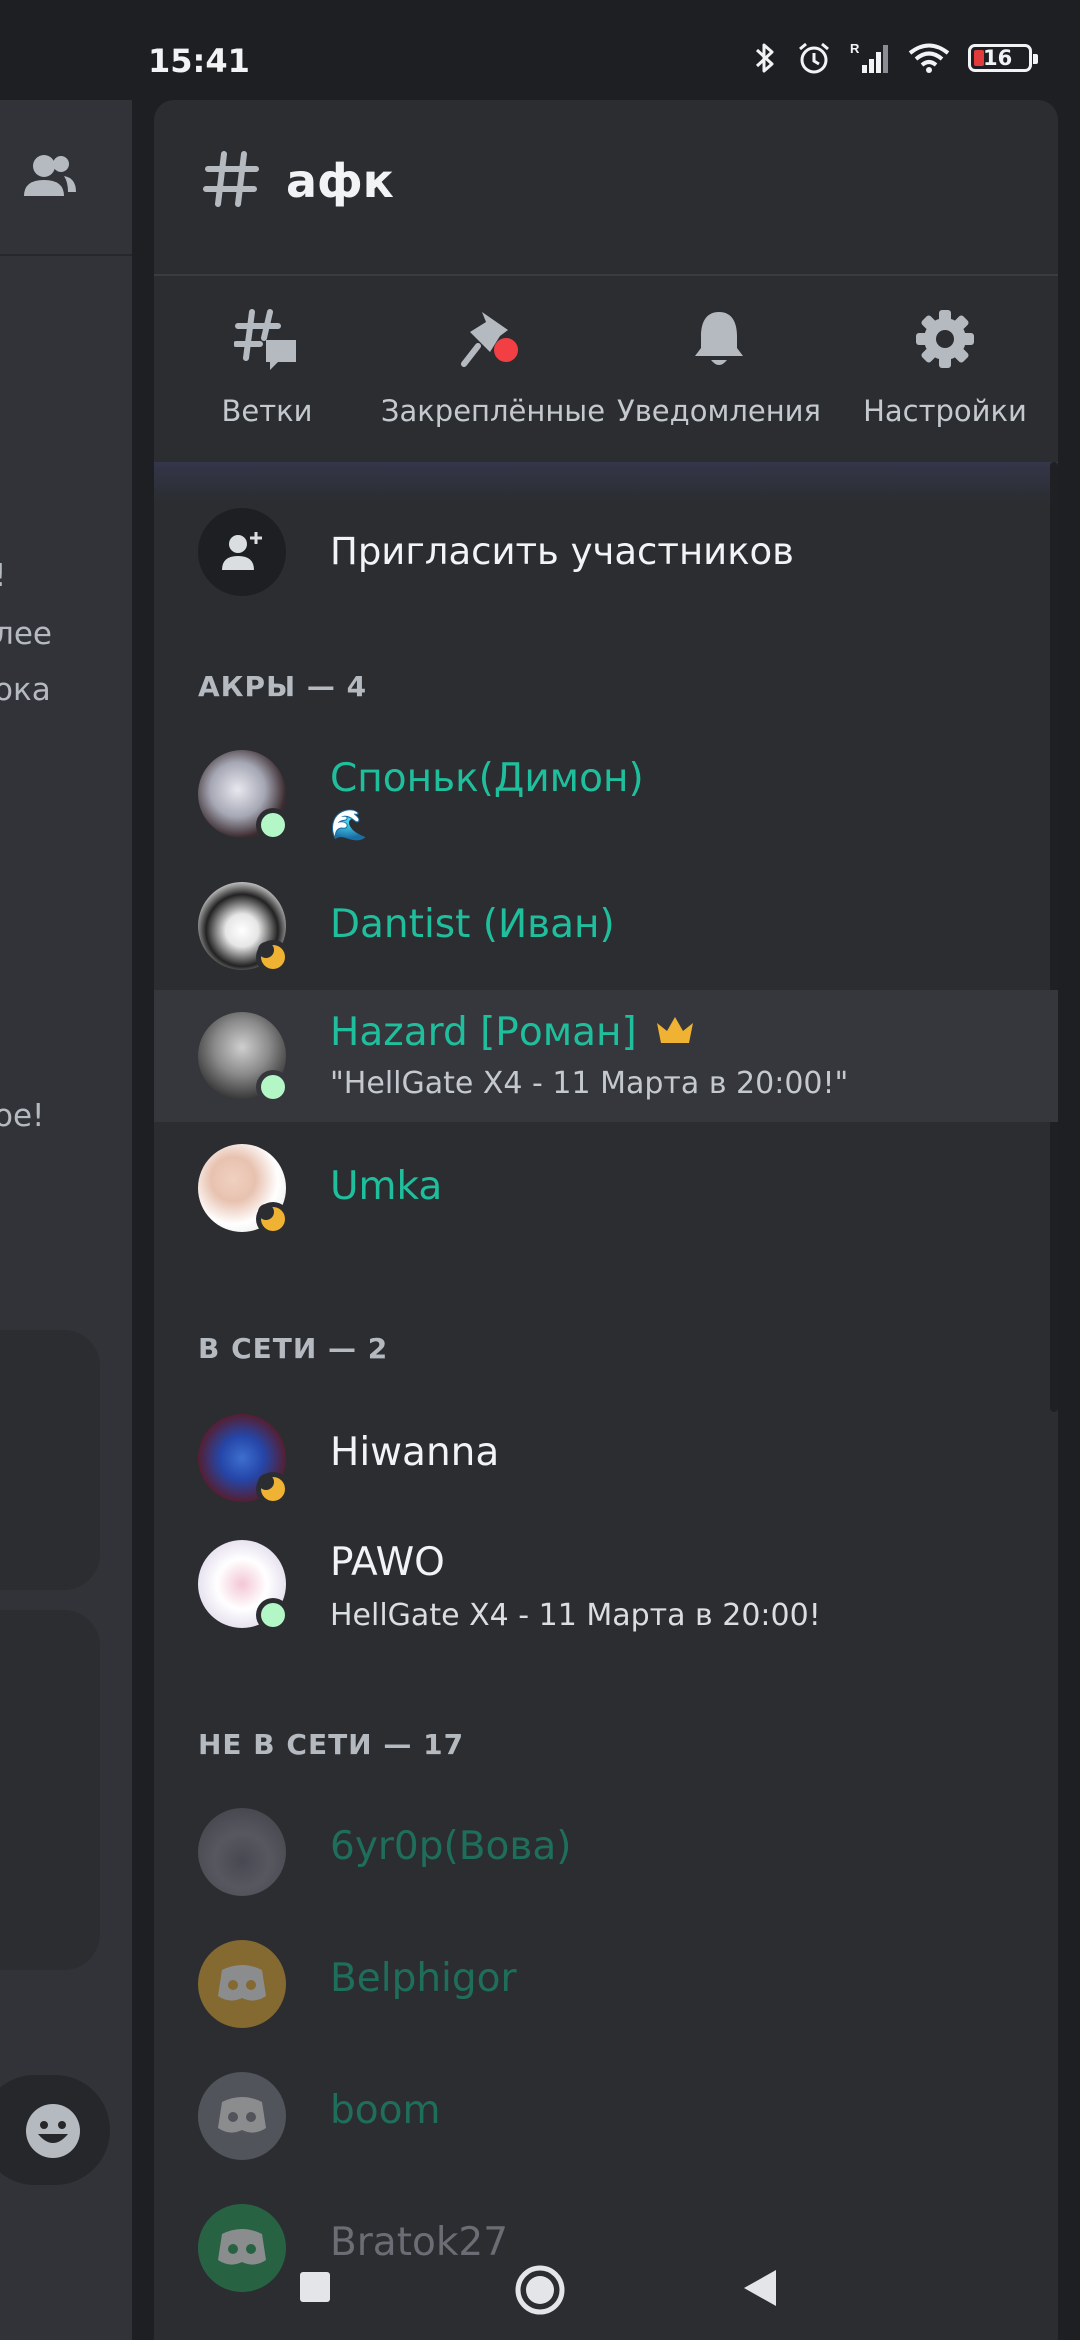 The height and width of the screenshot is (2340, 1080). I want to click on member-name: Споньк(Димон), so click(487, 778).